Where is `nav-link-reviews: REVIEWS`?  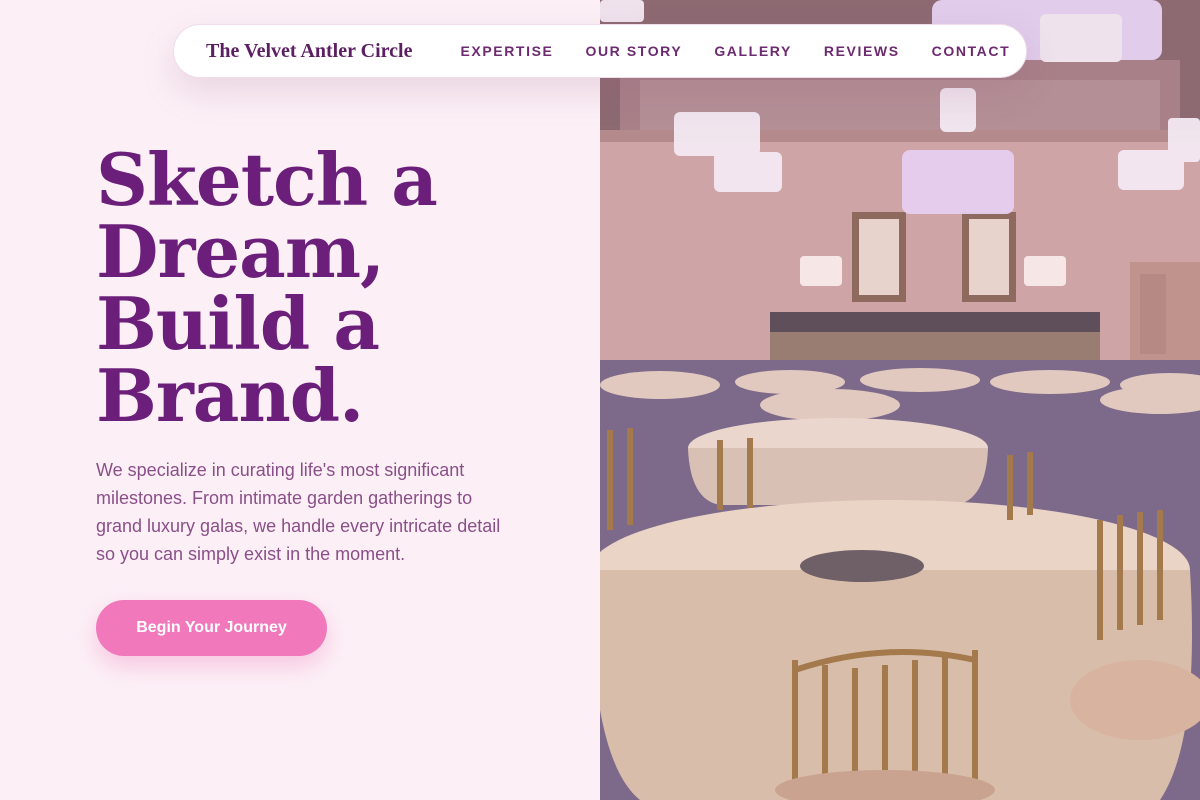
nav-link-reviews: REVIEWS is located at coordinates (862, 51).